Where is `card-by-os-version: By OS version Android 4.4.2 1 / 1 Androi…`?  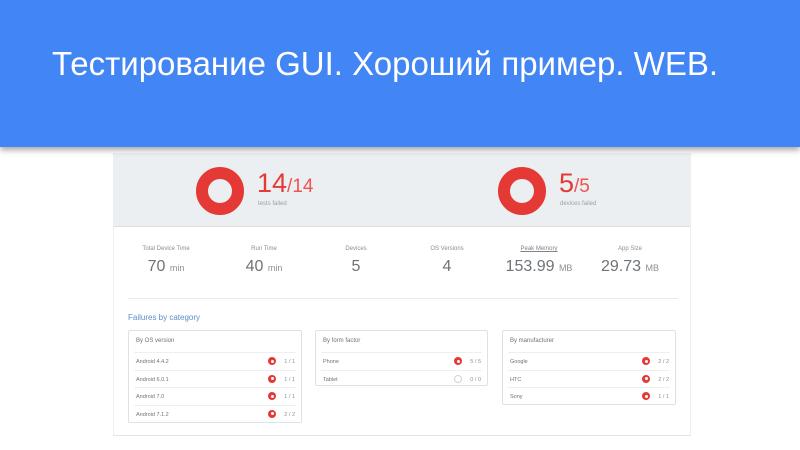
card-by-os-version: By OS version Android 4.4.2 1 / 1 Androi… is located at coordinates (215, 376).